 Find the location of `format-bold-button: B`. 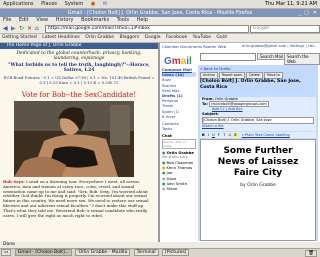

format-bold-button: B is located at coordinates (203, 135).